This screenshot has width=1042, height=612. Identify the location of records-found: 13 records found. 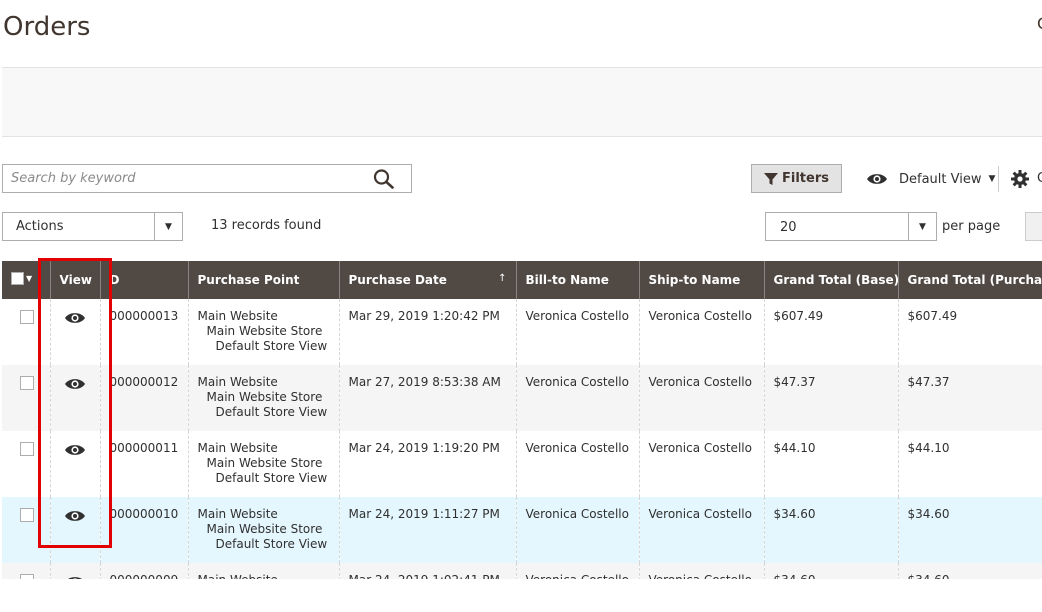
(266, 225).